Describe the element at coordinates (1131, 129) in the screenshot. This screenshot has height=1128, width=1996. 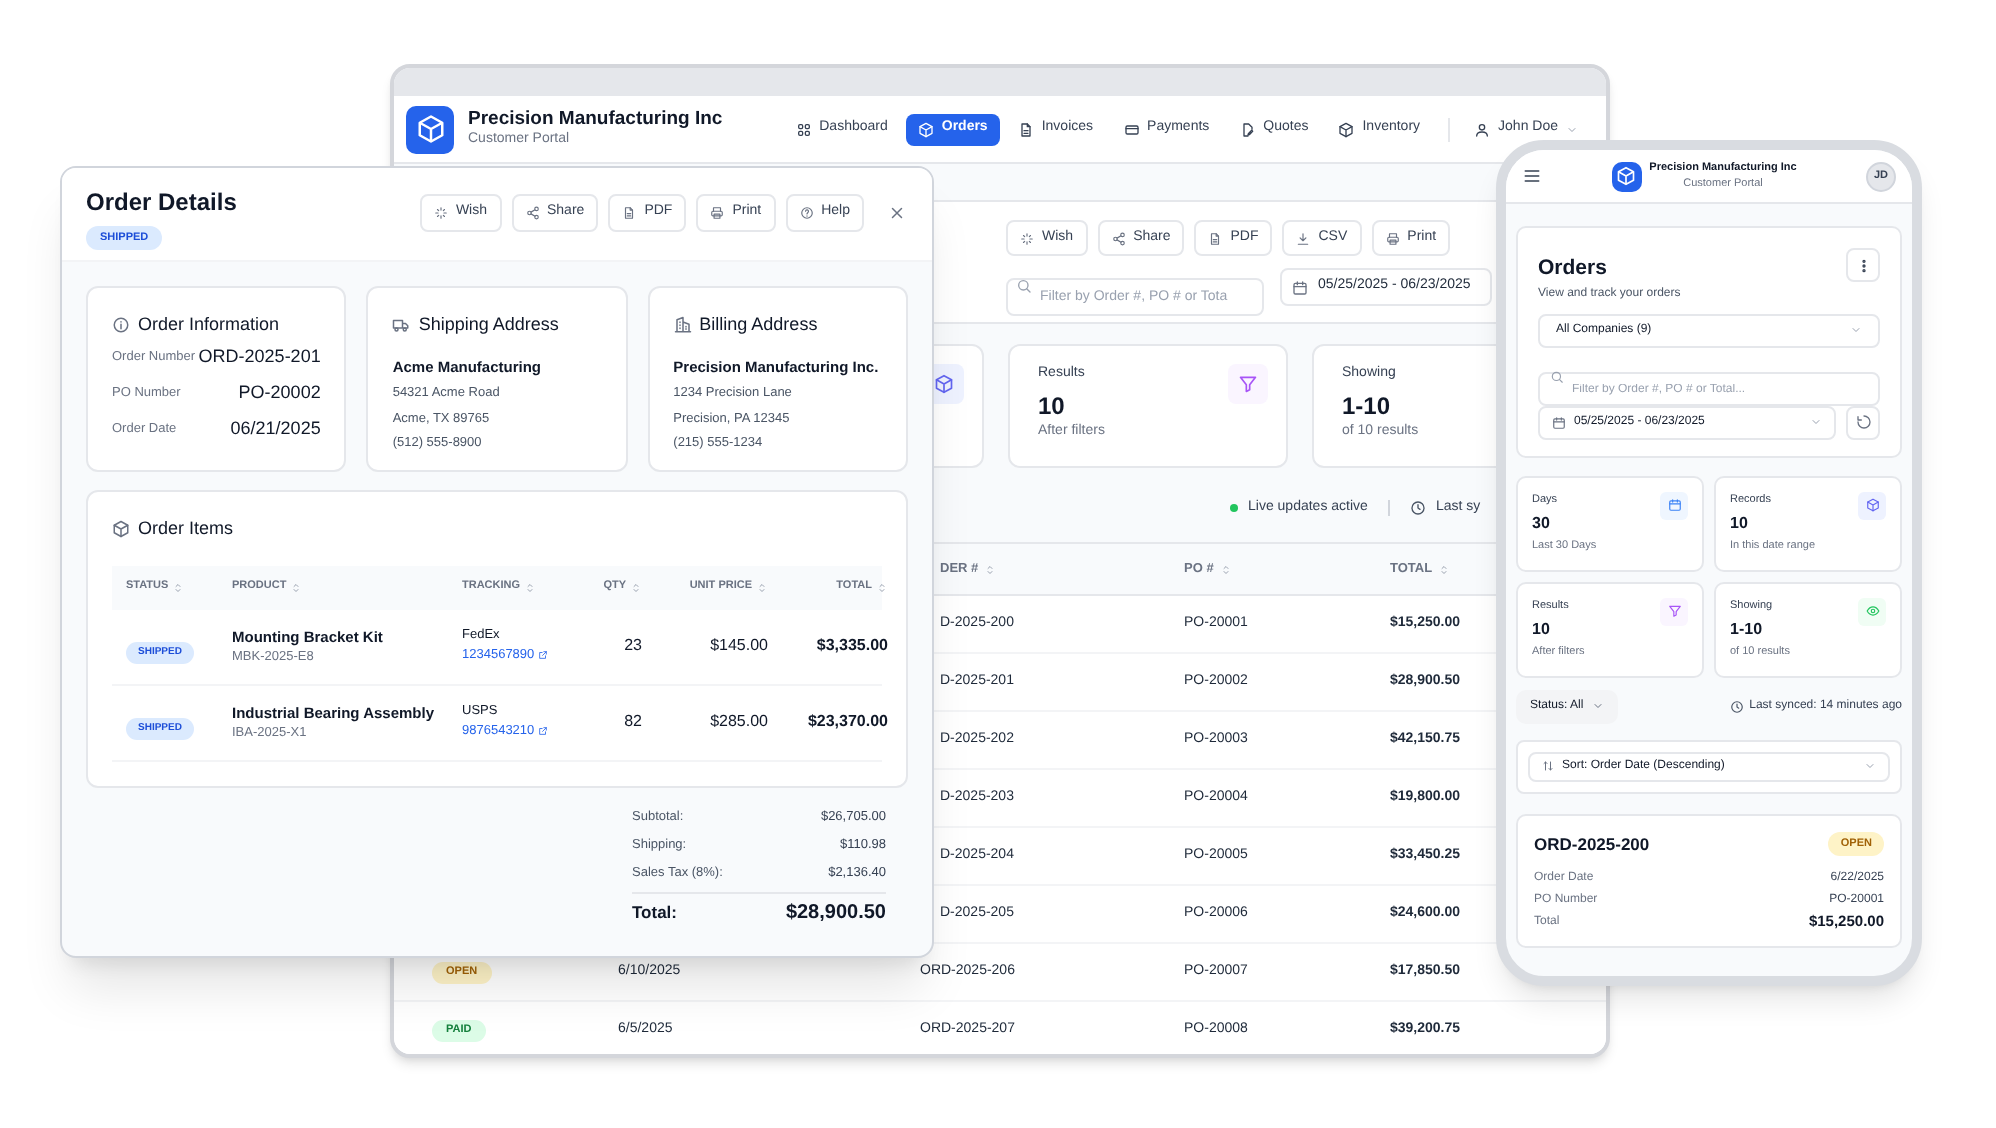
I see `card-icon` at that location.